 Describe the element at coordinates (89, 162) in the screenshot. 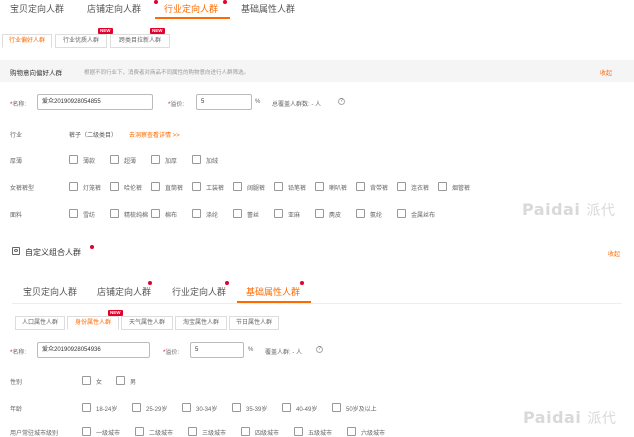

I see `thickness-option-label: 薄款` at that location.